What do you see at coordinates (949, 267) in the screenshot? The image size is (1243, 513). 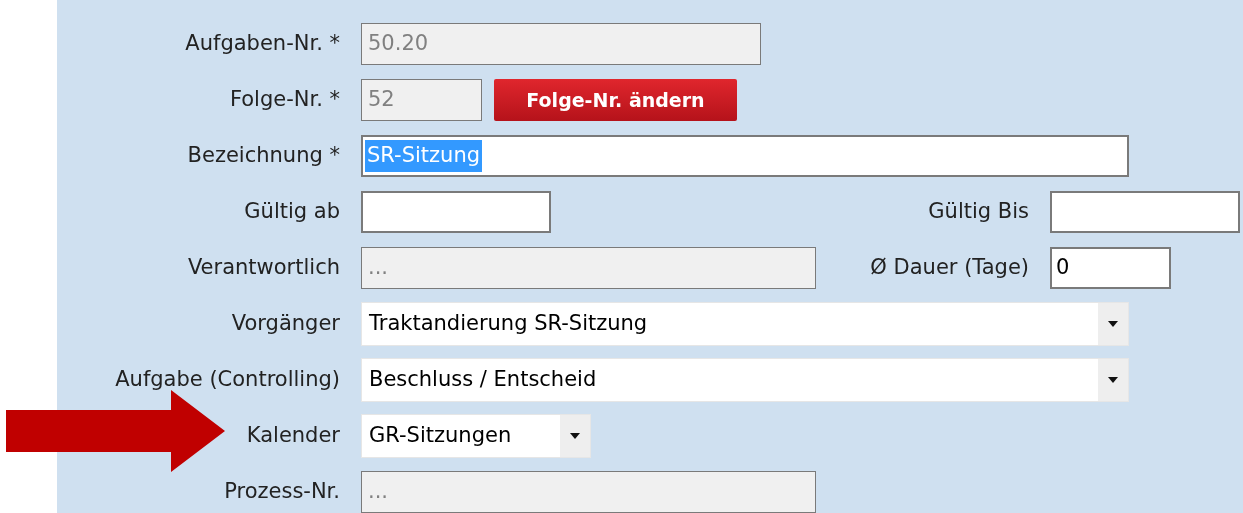 I see `field-label: Ø Dauer (Tage)` at bounding box center [949, 267].